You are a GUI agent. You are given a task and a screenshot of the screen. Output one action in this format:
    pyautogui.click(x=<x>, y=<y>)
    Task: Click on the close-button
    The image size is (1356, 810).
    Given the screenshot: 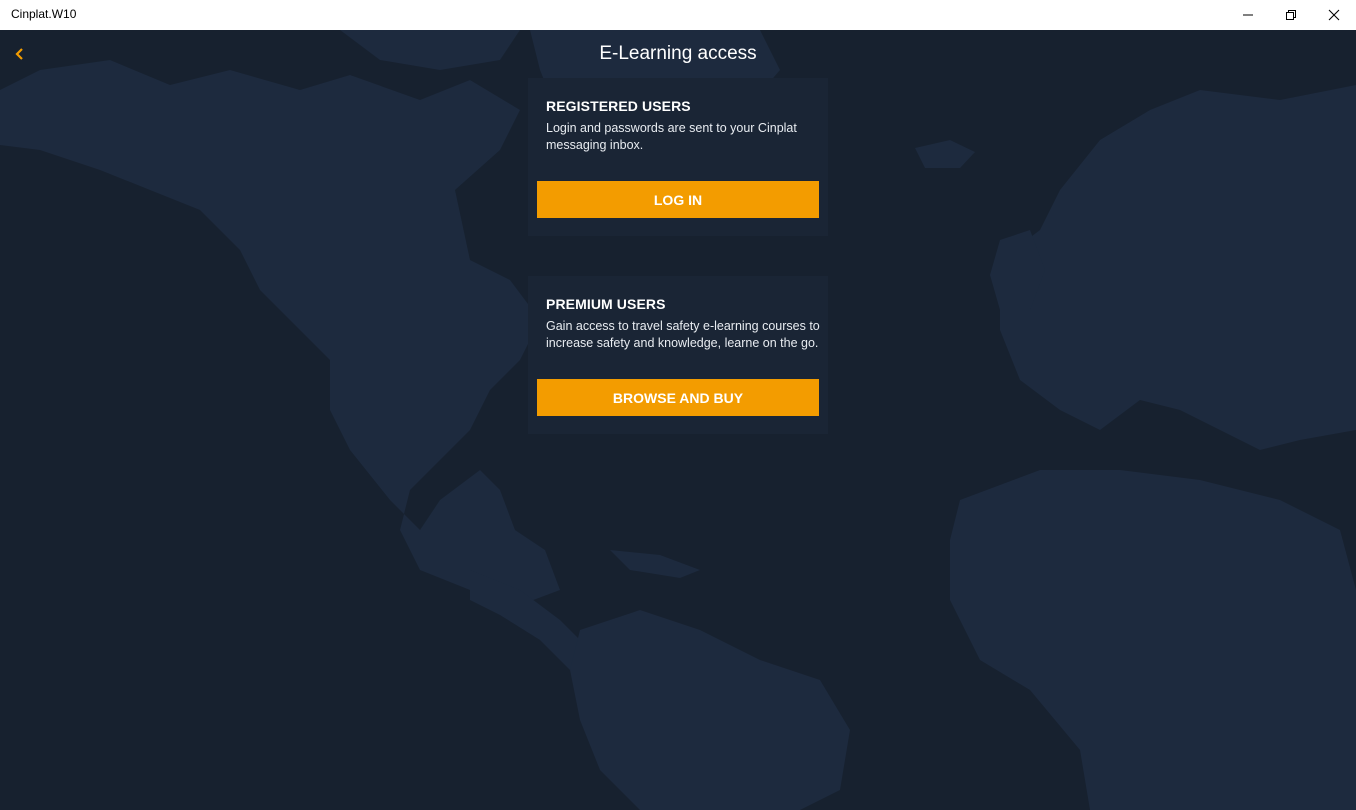 What is the action you would take?
    pyautogui.click(x=1334, y=15)
    